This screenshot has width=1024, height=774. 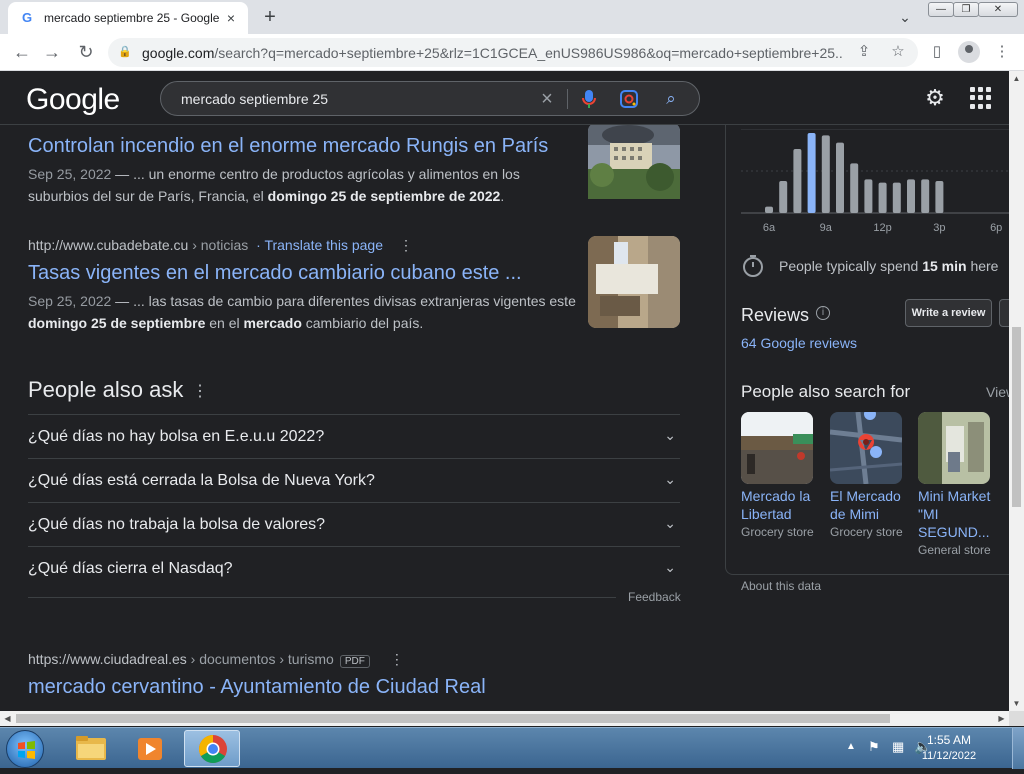 What do you see at coordinates (108, 245) in the screenshot?
I see `result-site: http://www.cubadebate.cu` at bounding box center [108, 245].